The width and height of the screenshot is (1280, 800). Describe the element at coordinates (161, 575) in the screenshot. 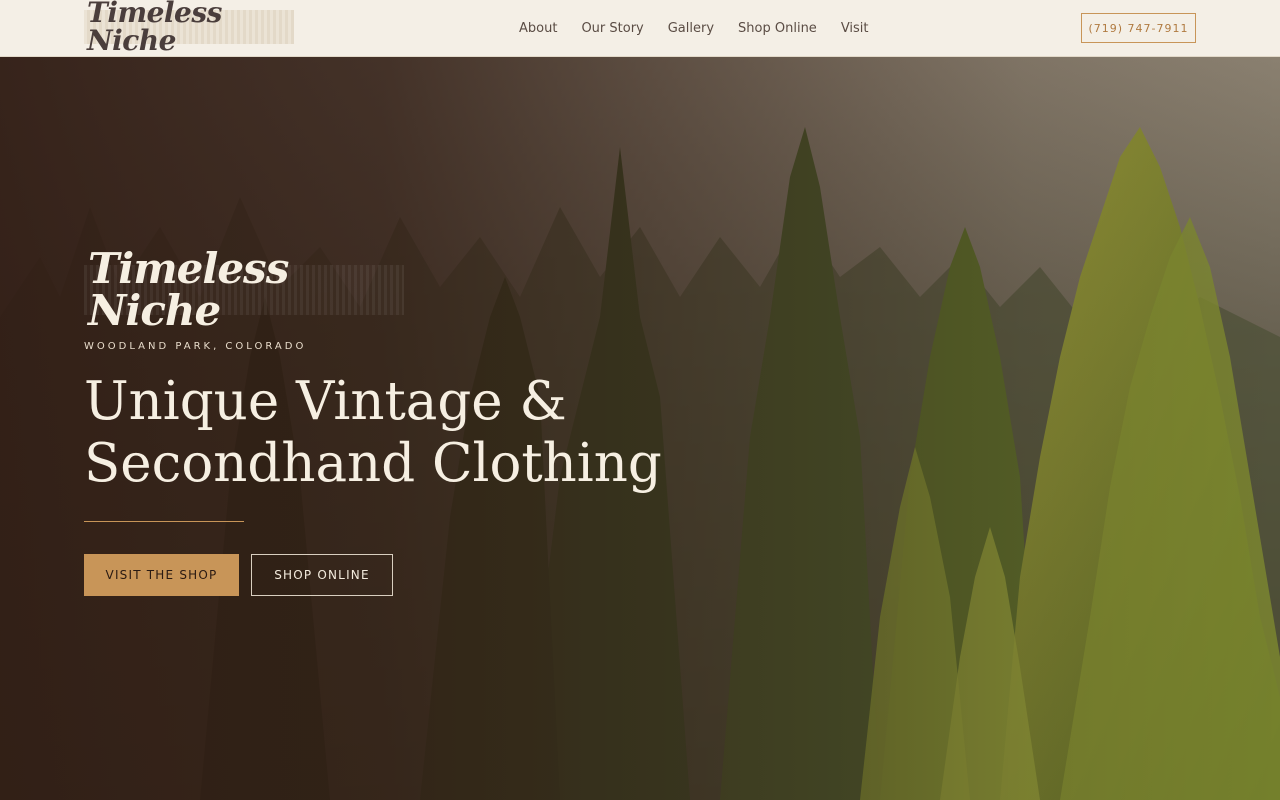

I see `visit-the-shop-button: VISIT THE SHOP` at that location.